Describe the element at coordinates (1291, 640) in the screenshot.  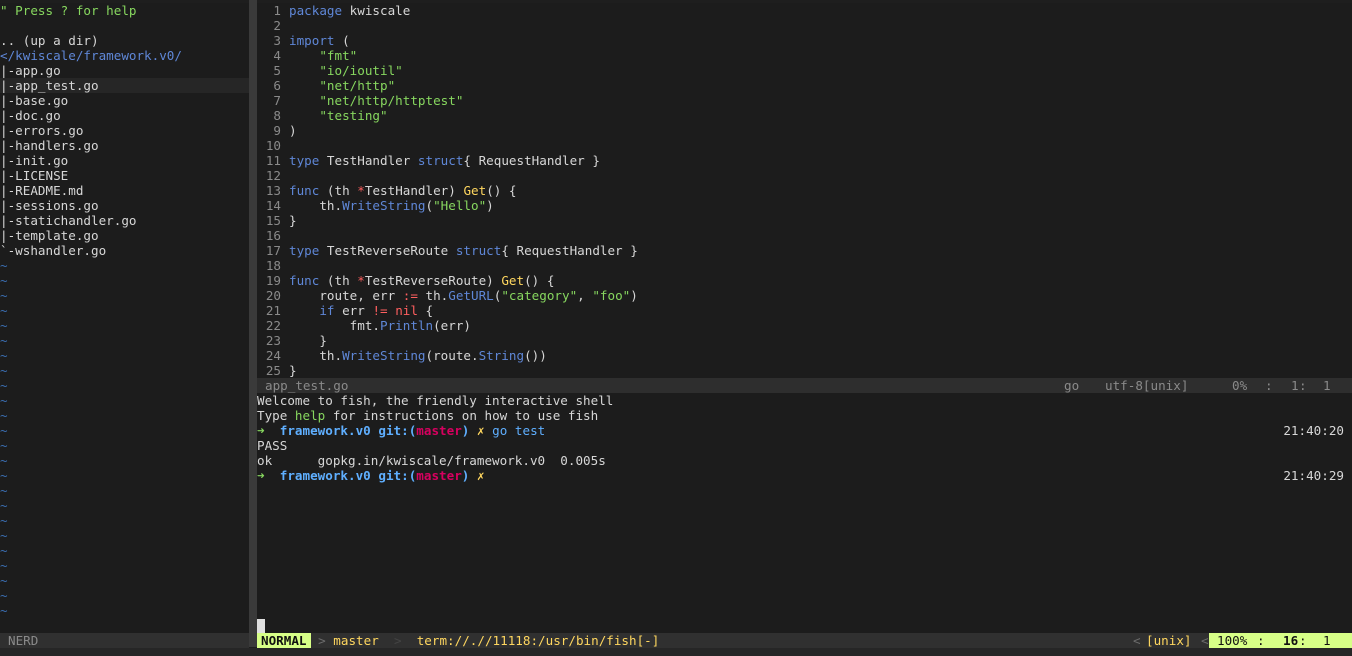
I see `cursor-line: 16` at that location.